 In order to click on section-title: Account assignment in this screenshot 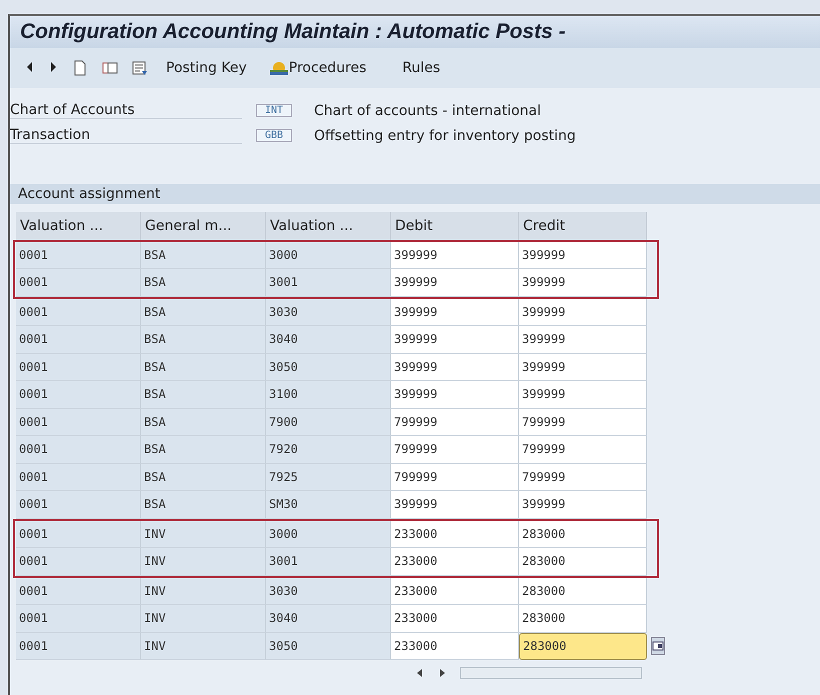, I will do `click(89, 194)`.